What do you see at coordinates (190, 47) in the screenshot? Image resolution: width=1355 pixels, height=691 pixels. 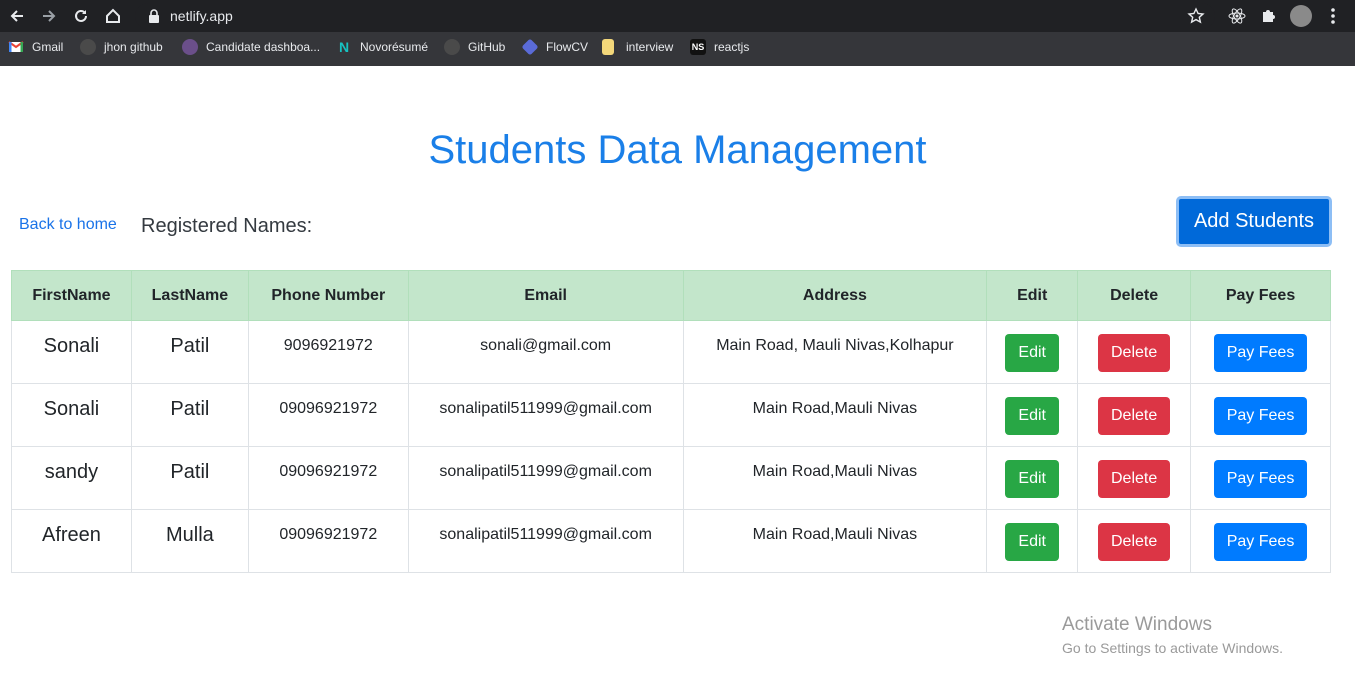 I see `candidate-icon` at bounding box center [190, 47].